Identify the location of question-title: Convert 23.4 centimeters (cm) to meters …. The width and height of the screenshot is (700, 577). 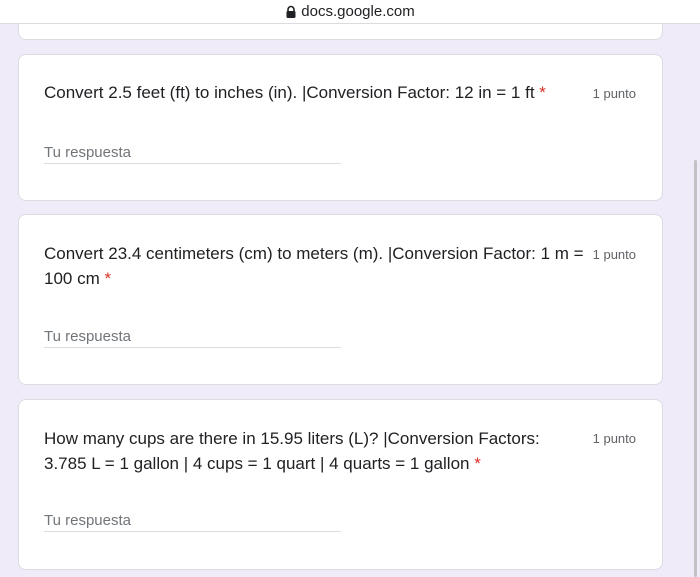
(314, 266).